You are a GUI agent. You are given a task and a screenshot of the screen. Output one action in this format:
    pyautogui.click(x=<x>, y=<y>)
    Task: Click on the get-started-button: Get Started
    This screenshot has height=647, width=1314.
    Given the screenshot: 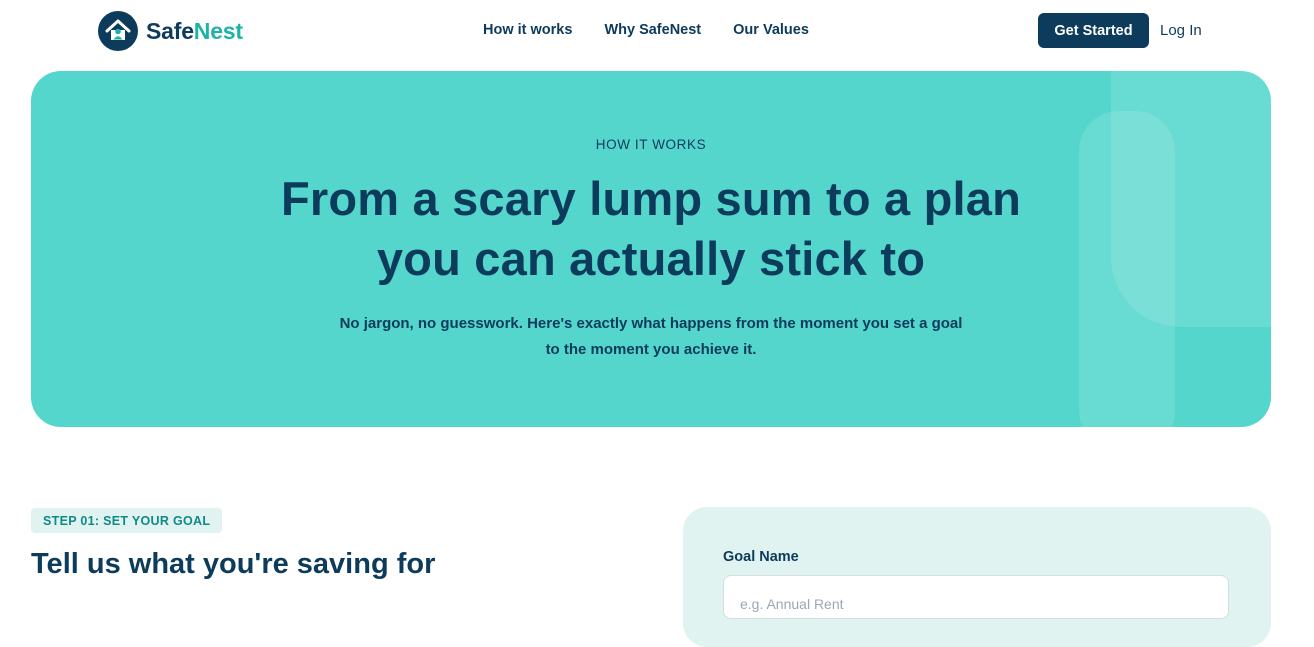 What is the action you would take?
    pyautogui.click(x=1093, y=30)
    